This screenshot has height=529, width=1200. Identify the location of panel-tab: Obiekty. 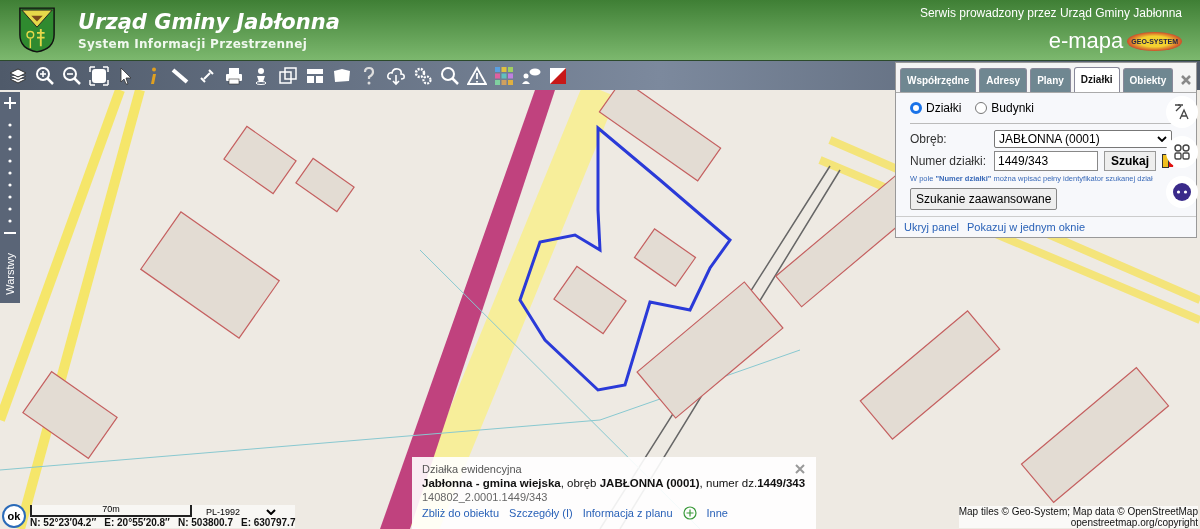
(1148, 80).